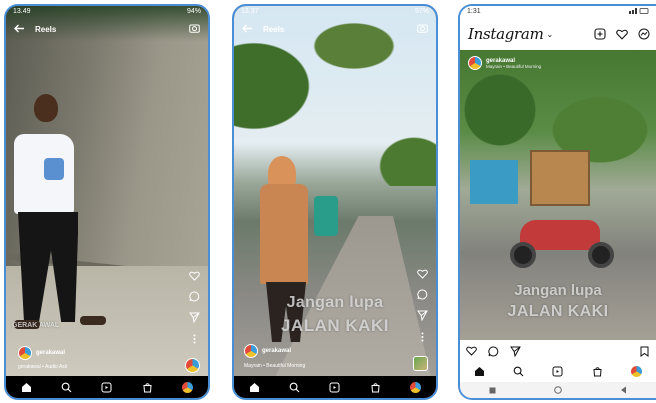 The height and width of the screenshot is (403, 656). Describe the element at coordinates (644, 34) in the screenshot. I see `messenger-icon` at that location.